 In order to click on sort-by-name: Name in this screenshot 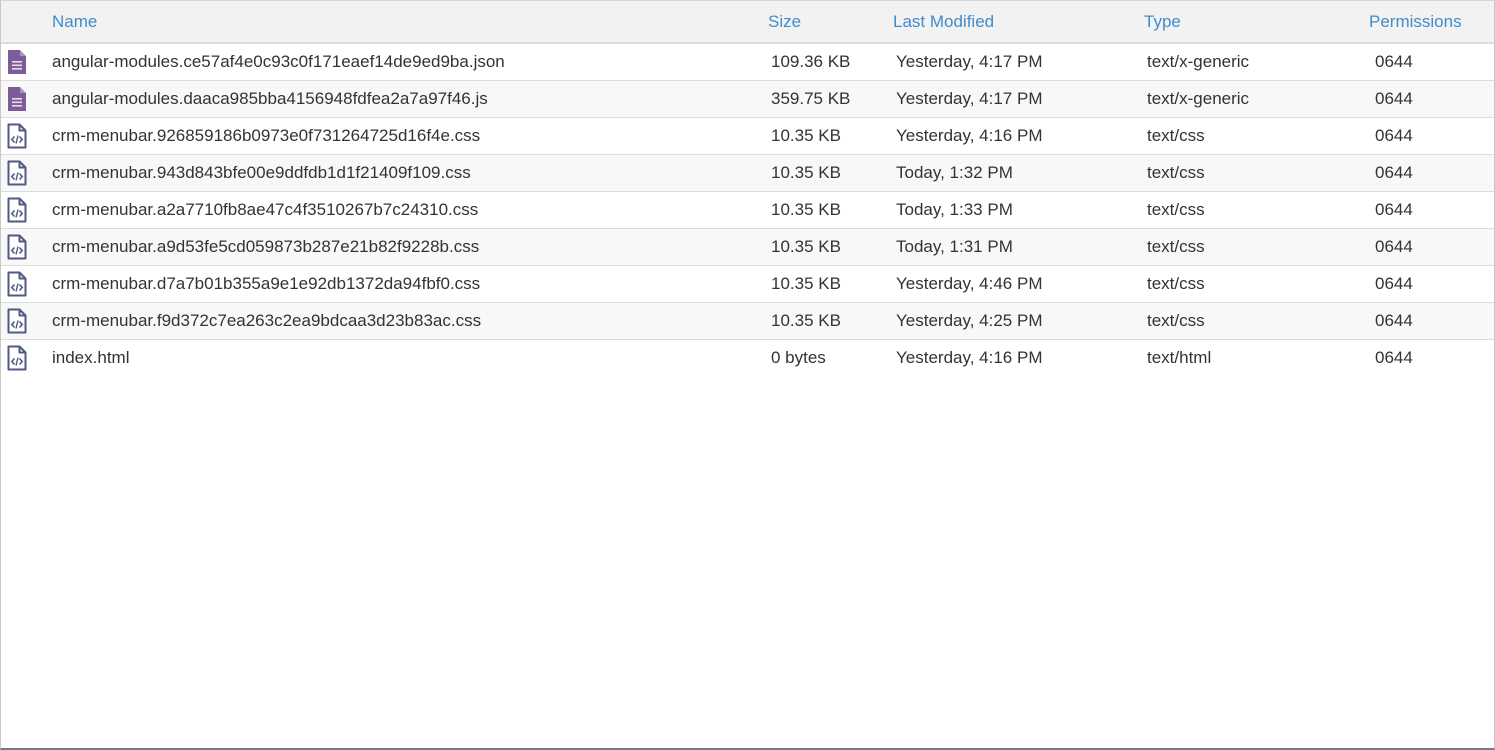, I will do `click(406, 22)`.